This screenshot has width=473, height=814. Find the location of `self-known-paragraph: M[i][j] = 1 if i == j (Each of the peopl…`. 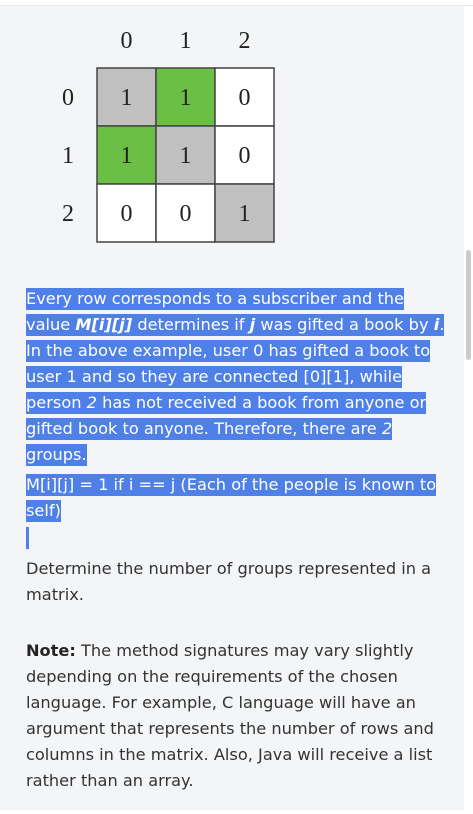

self-known-paragraph: M[i][j] = 1 if i == j (Each of the peopl… is located at coordinates (236, 498).